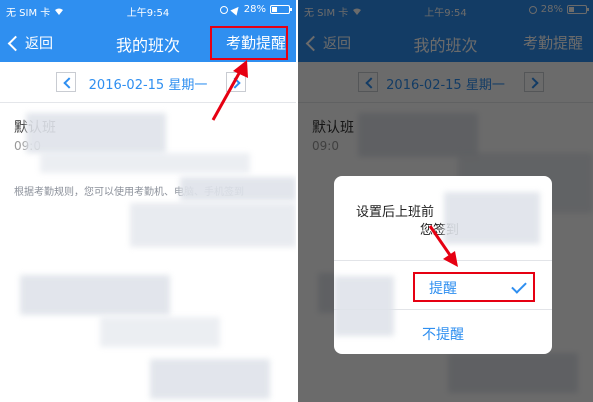 This screenshot has width=593, height=402. Describe the element at coordinates (236, 9) in the screenshot. I see `location-icon` at that location.